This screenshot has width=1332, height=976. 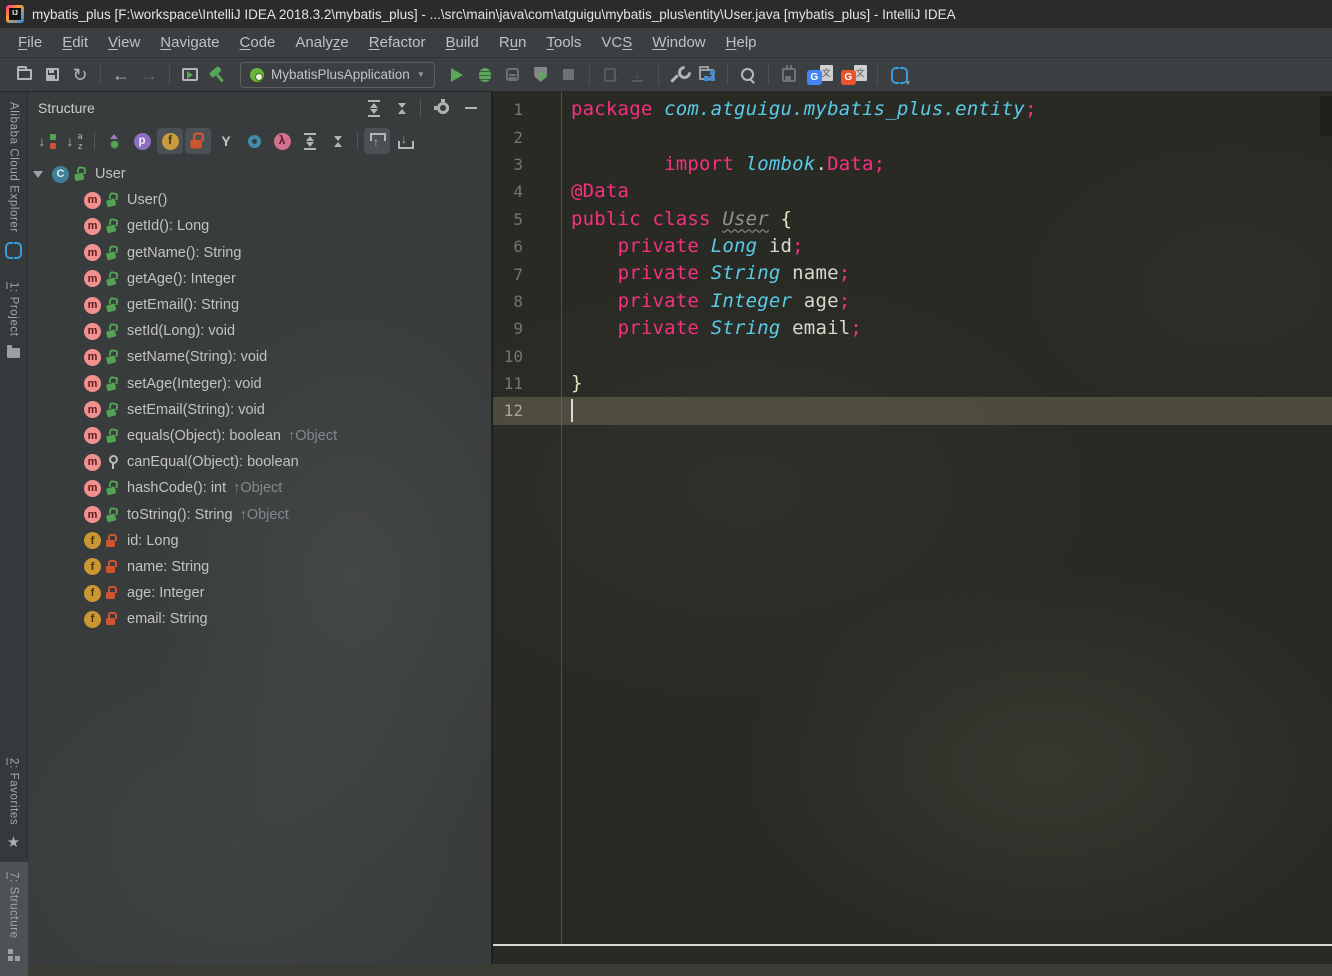 I want to click on code-text: public class User {, so click(x=682, y=218).